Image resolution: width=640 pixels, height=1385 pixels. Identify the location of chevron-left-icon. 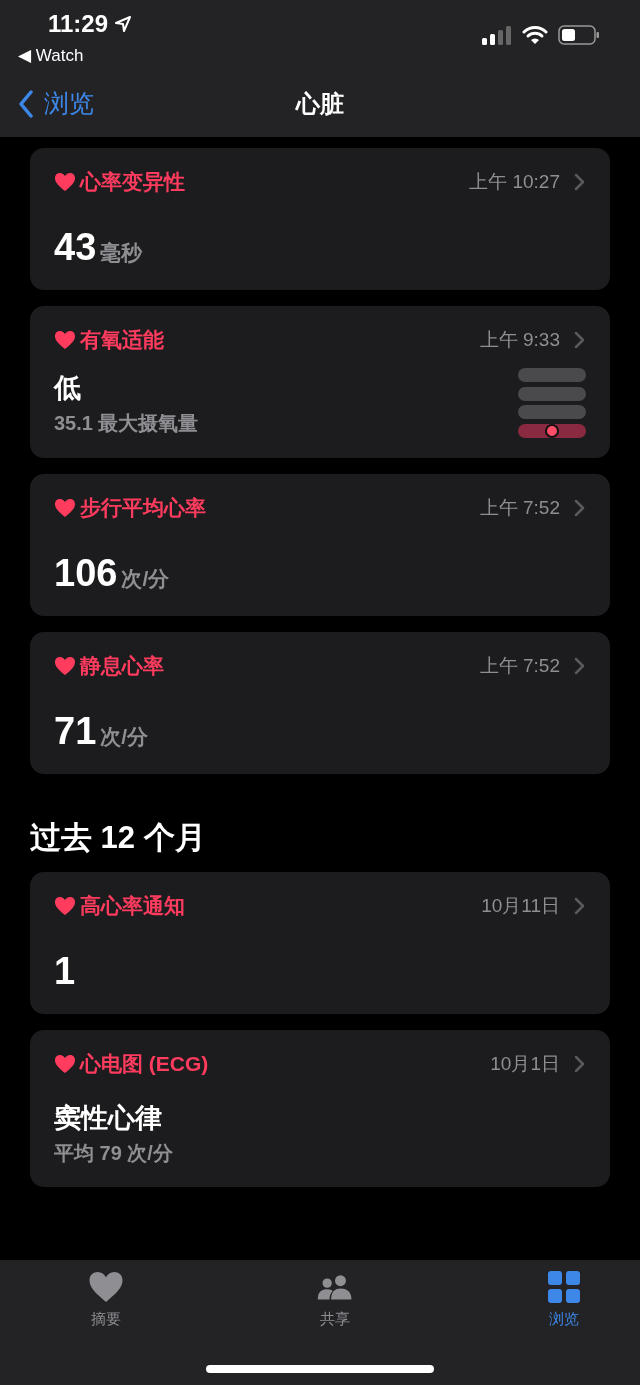
(26, 103).